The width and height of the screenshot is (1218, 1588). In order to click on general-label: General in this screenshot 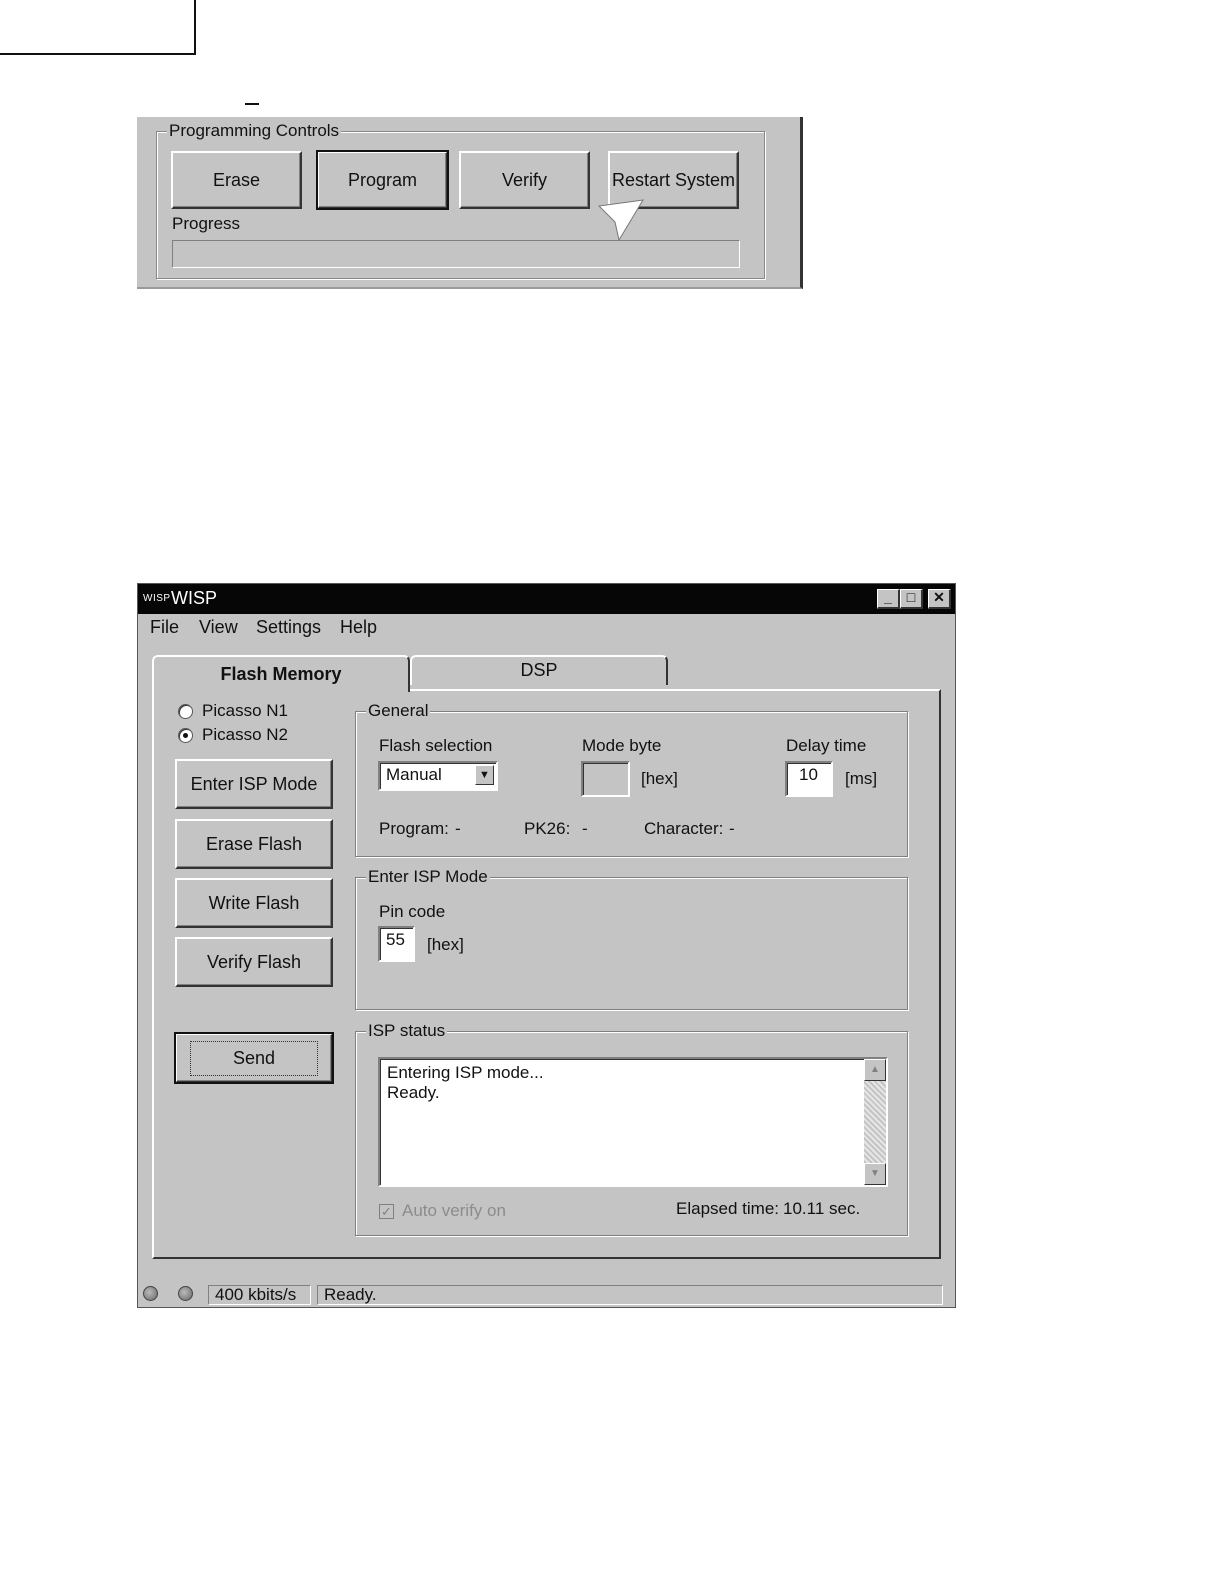, I will do `click(398, 711)`.